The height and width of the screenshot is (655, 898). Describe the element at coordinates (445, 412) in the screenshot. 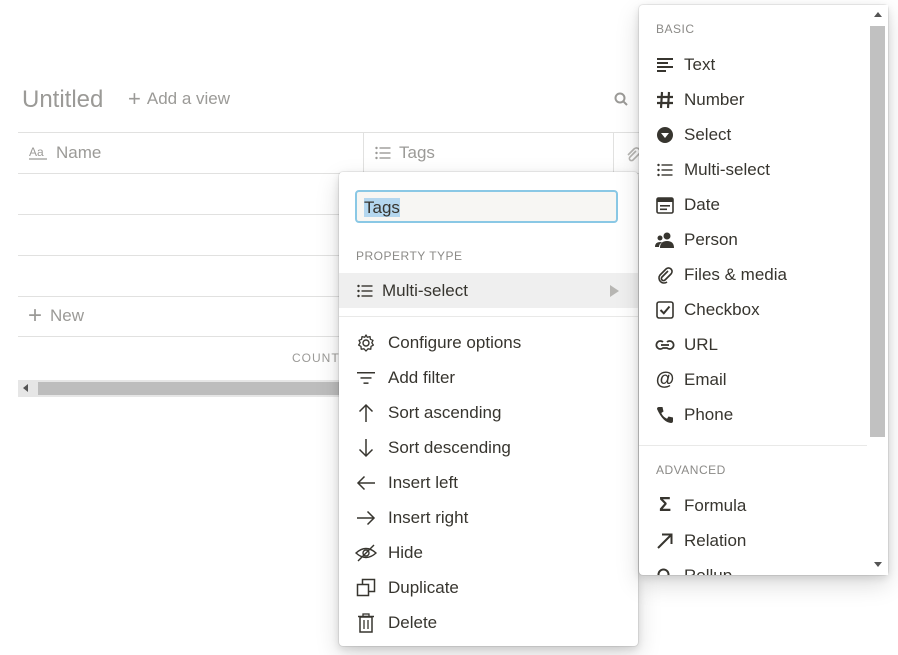

I see `menu-item-label: Sort ascending` at that location.